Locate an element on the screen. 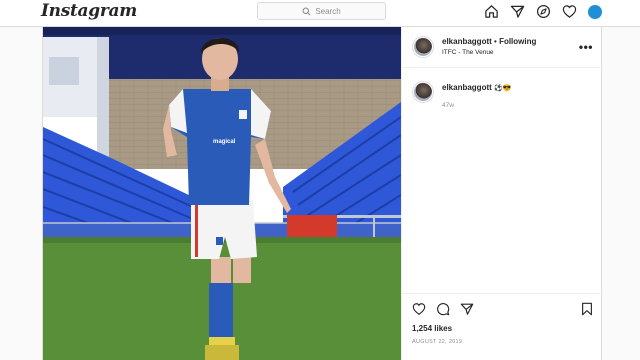  activity-heart-icon is located at coordinates (569, 11).